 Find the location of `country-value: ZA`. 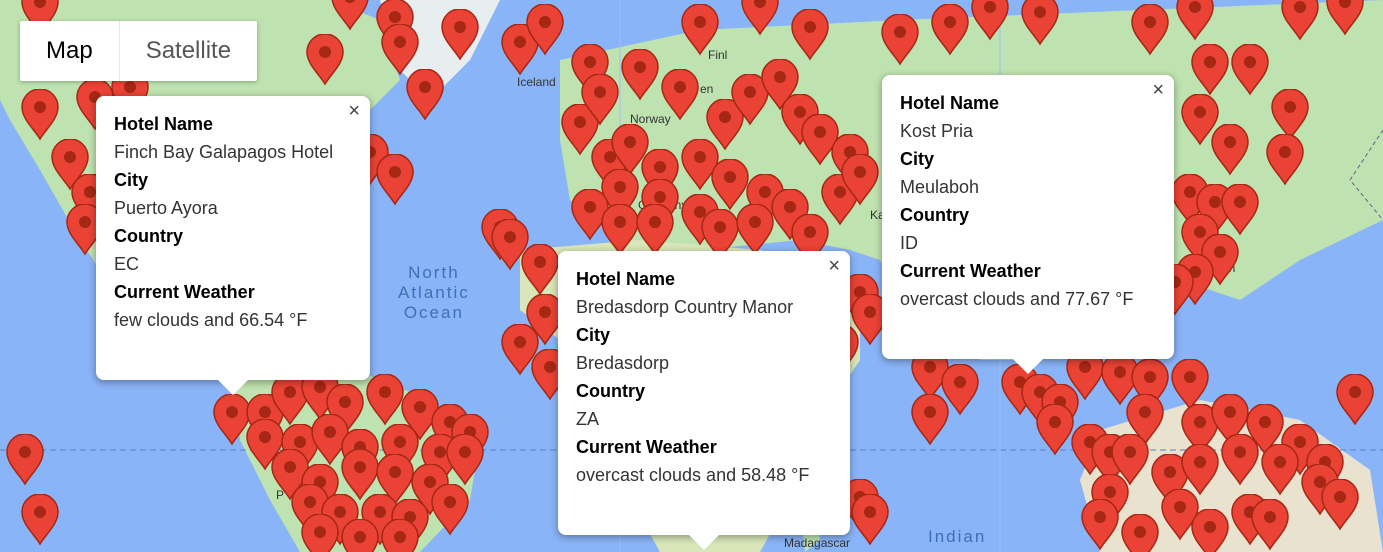

country-value: ZA is located at coordinates (588, 419).